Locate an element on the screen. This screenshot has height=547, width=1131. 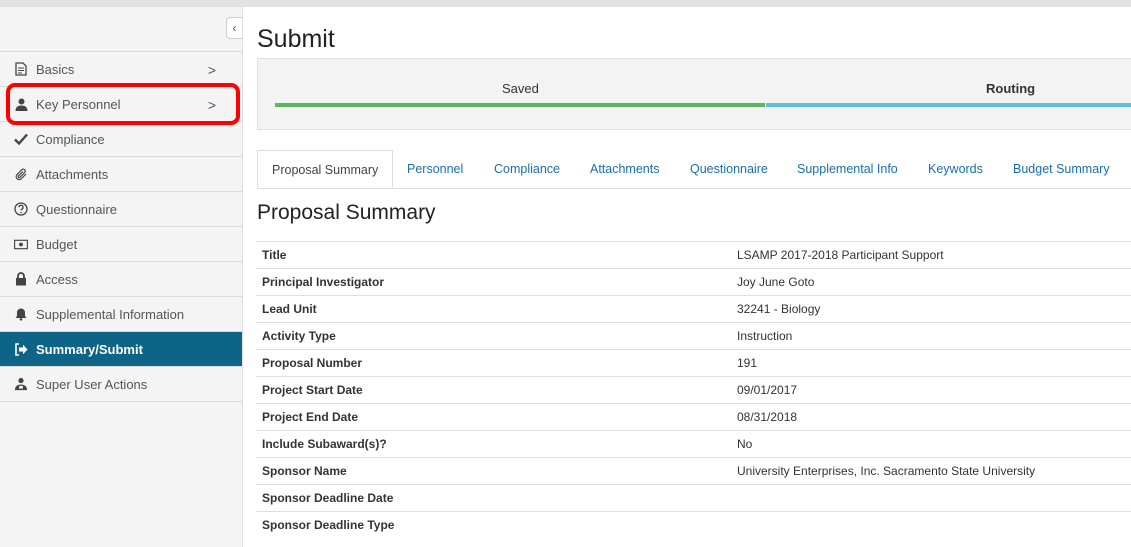
person-icon is located at coordinates (21, 104).